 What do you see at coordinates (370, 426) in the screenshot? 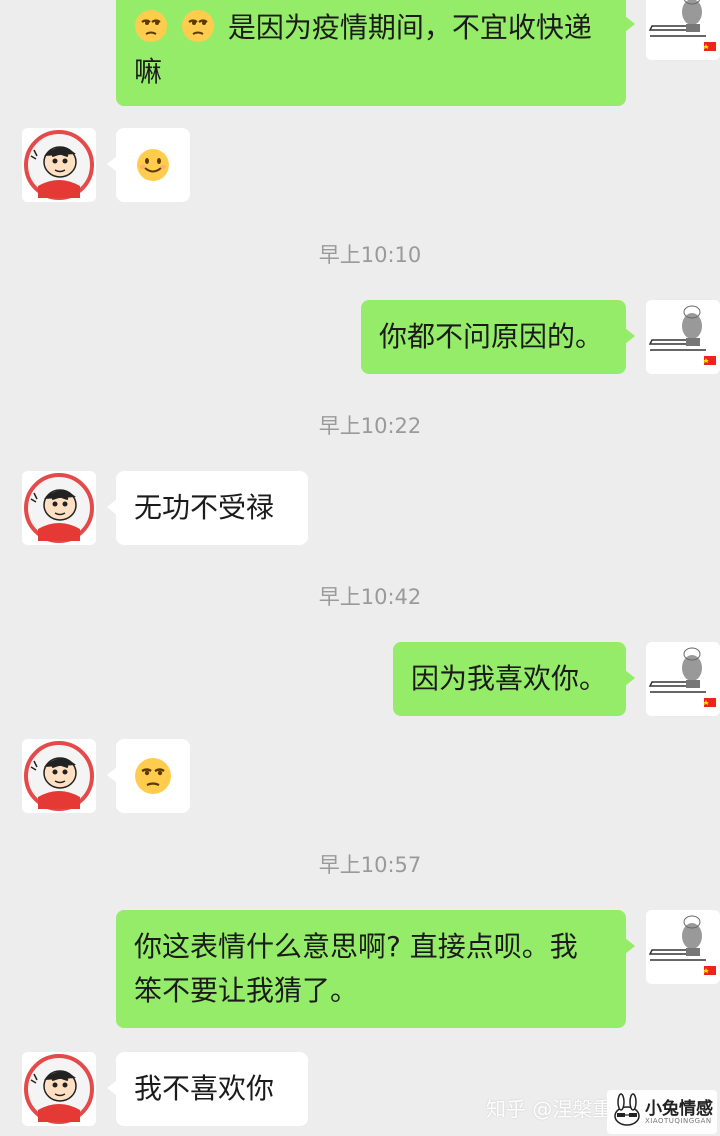
I see `message-timestamp: 早上10:22` at bounding box center [370, 426].